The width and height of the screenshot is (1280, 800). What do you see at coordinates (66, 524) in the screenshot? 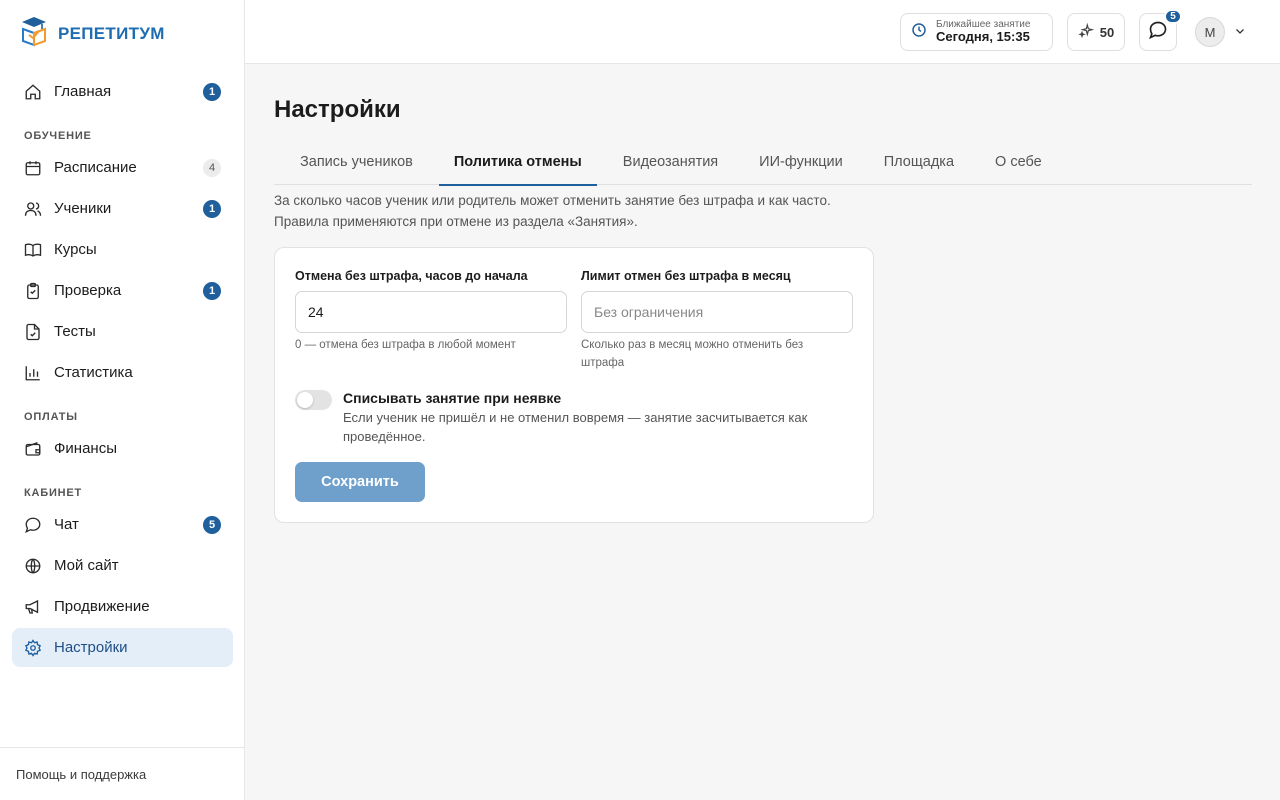
I see `sidebar-item-label: Чат` at bounding box center [66, 524].